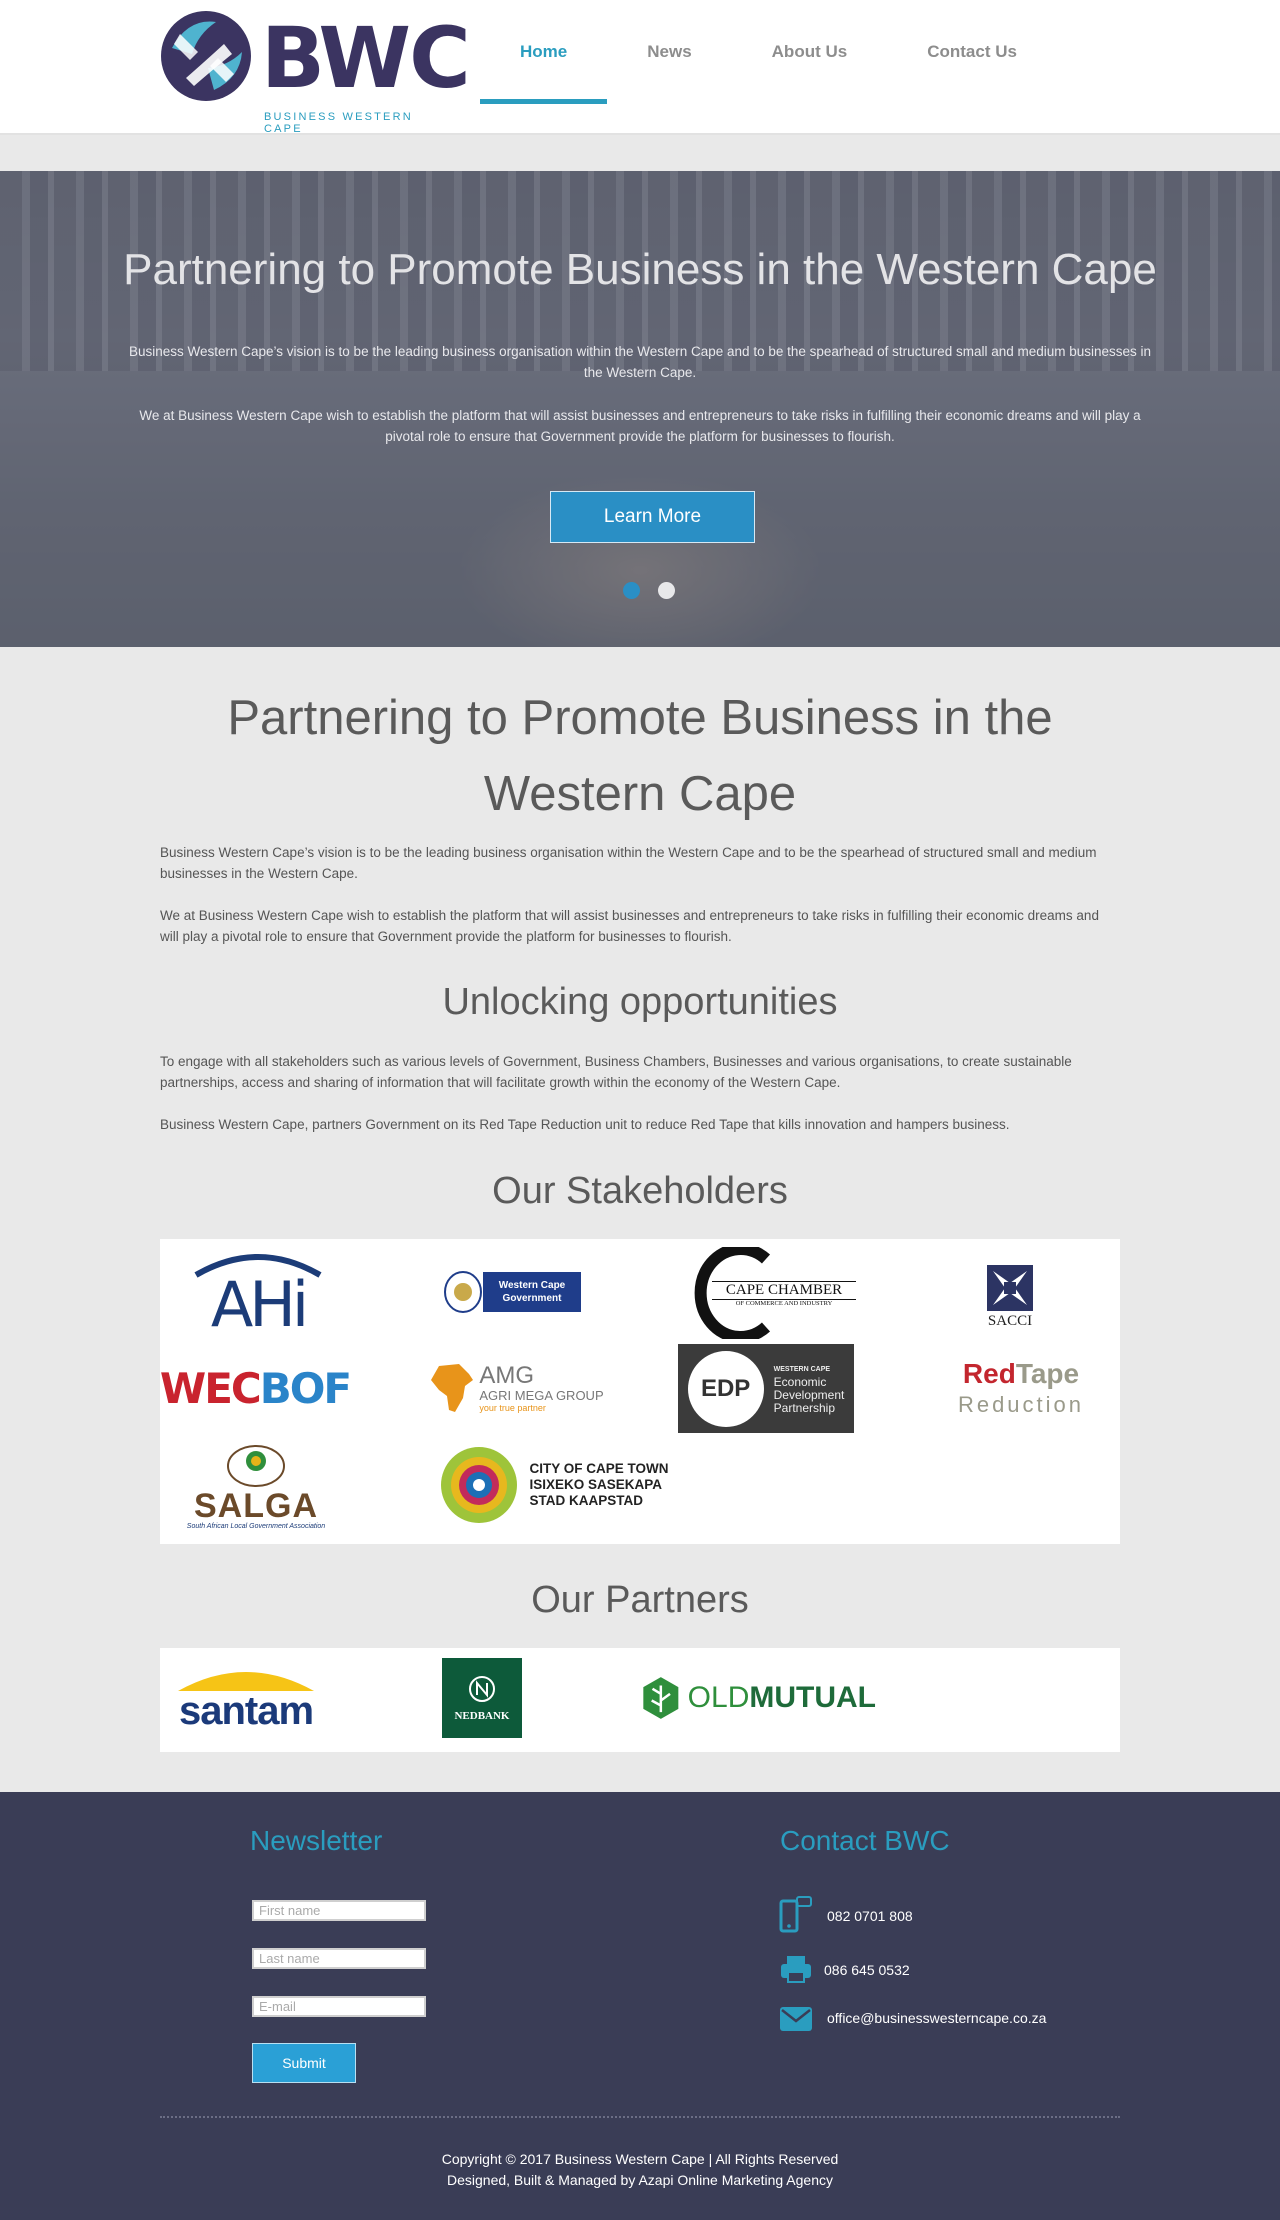 This screenshot has height=2220, width=1280. Describe the element at coordinates (482, 1716) in the screenshot. I see `nedbank-logo-text: NEDBANK` at that location.